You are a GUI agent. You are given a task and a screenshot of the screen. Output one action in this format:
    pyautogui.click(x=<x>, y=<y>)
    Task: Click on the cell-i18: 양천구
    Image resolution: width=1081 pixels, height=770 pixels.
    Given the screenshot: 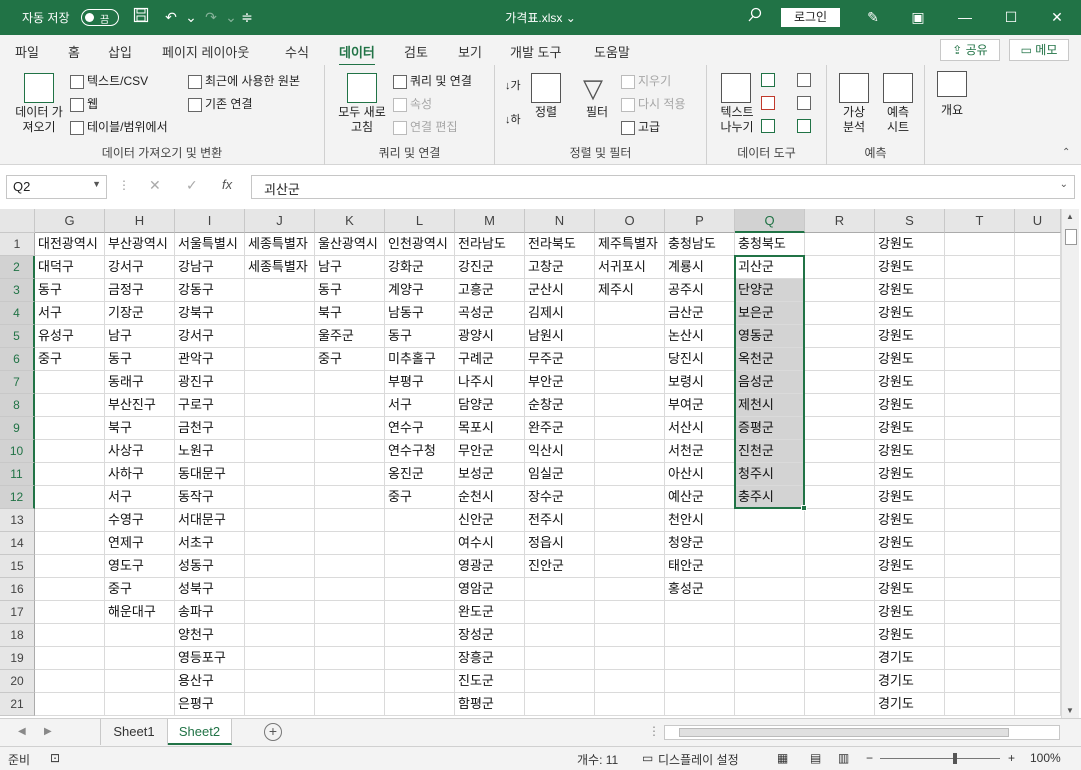 What is the action you would take?
    pyautogui.click(x=210, y=635)
    